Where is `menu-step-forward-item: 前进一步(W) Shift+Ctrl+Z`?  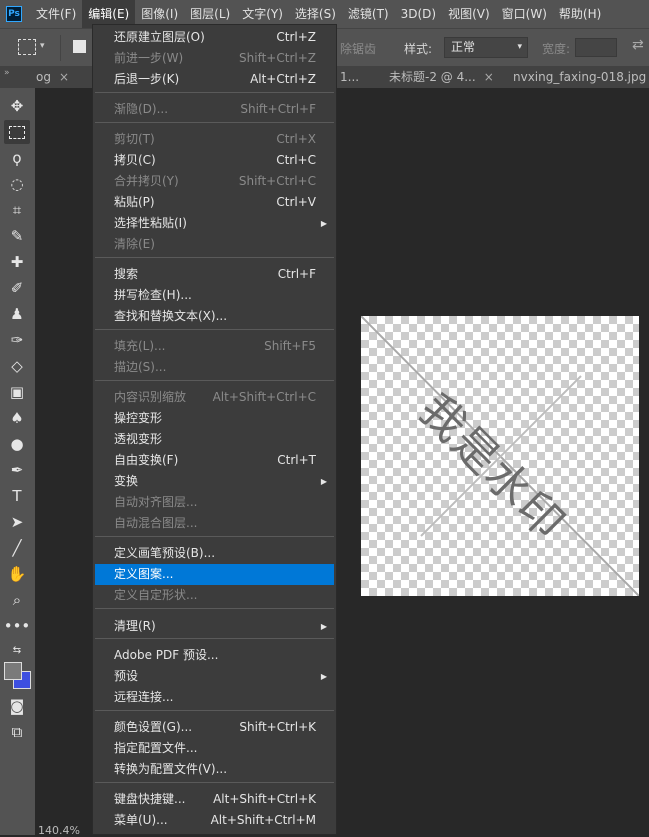 menu-step-forward-item: 前进一步(W) Shift+Ctrl+Z is located at coordinates (214, 58).